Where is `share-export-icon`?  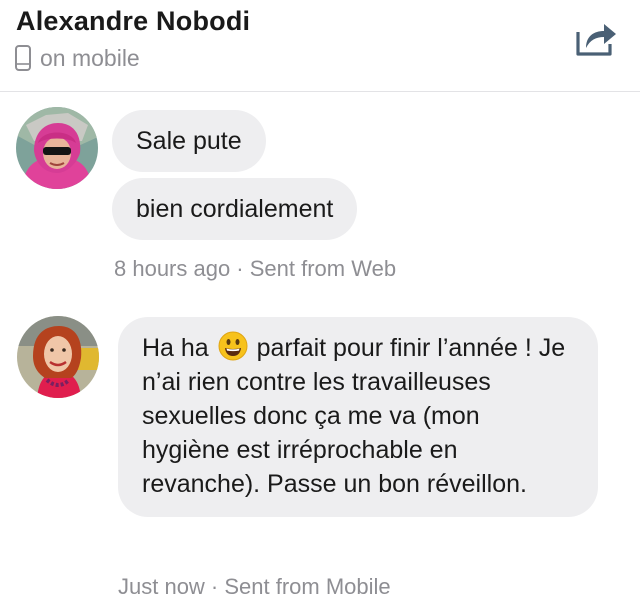 share-export-icon is located at coordinates (596, 40).